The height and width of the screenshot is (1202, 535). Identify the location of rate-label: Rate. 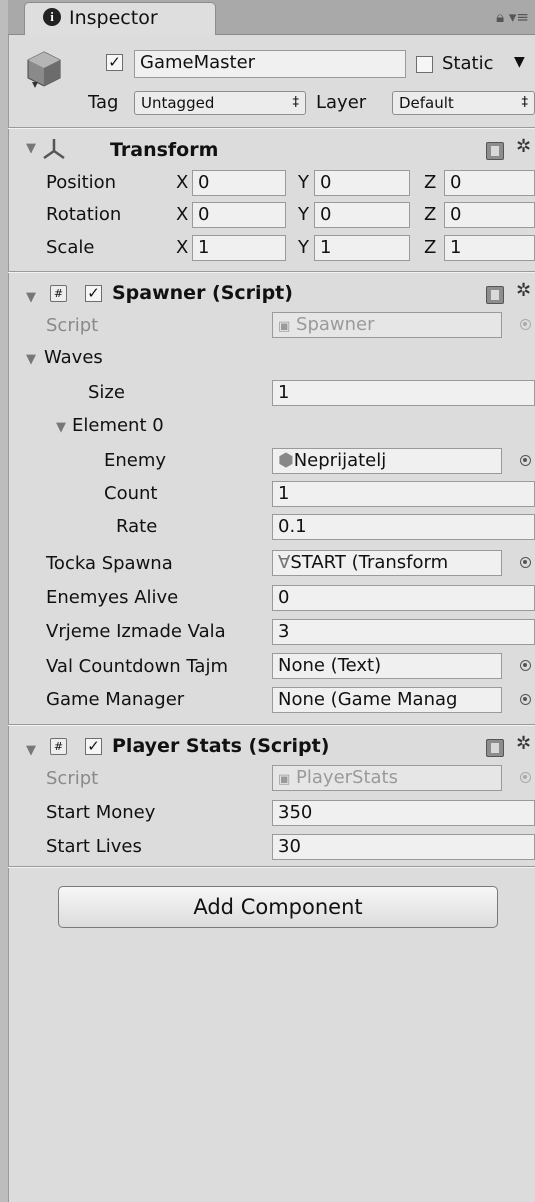
(137, 526).